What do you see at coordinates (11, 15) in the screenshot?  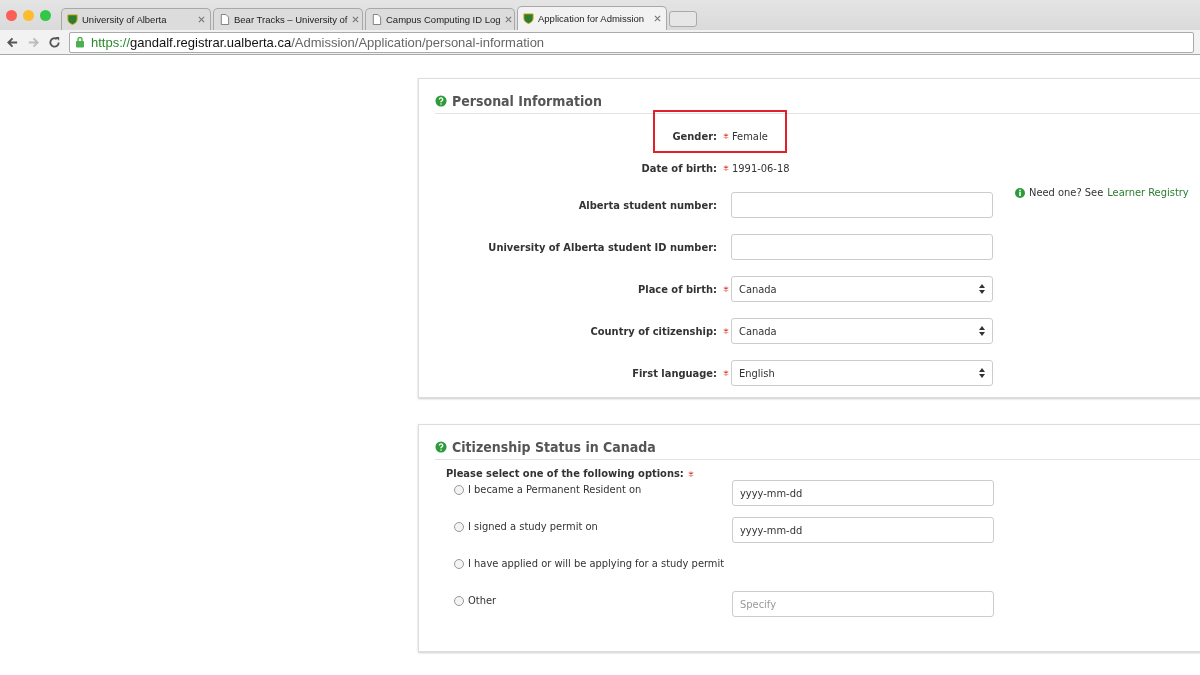 I see `close-window-icon` at bounding box center [11, 15].